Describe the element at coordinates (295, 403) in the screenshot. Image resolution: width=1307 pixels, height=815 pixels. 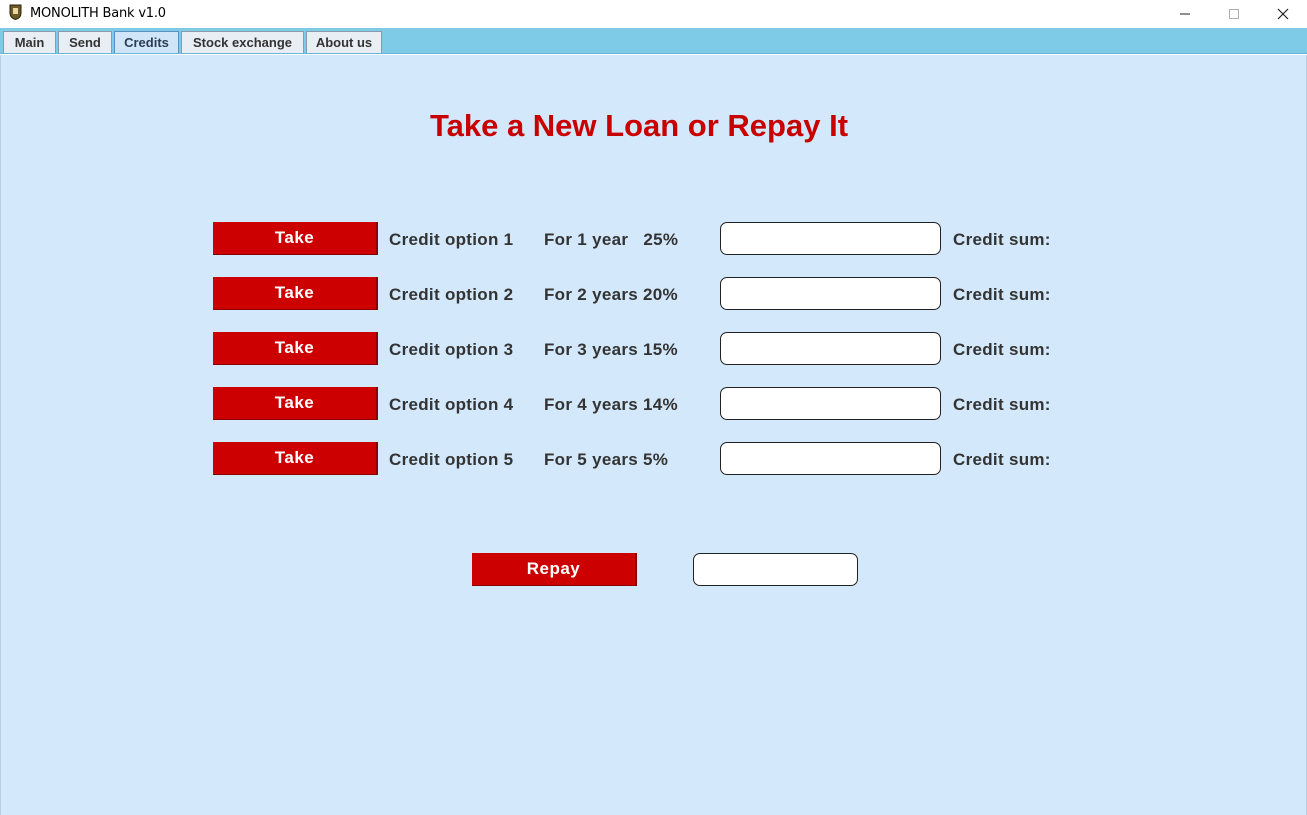
I see `take-credit-4-button: Take` at that location.